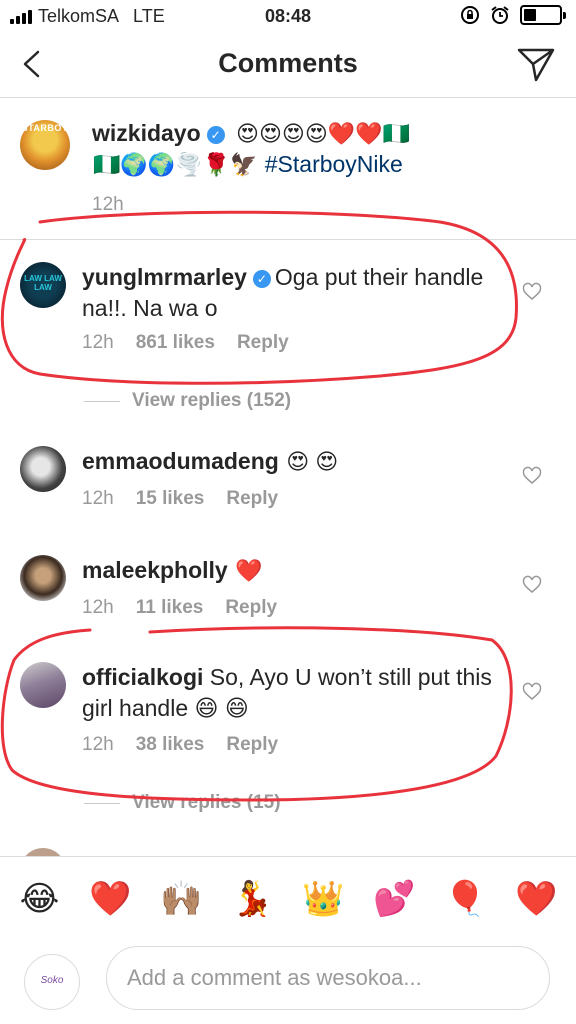  Describe the element at coordinates (324, 899) in the screenshot. I see `emoji-quick-button: 👑` at that location.